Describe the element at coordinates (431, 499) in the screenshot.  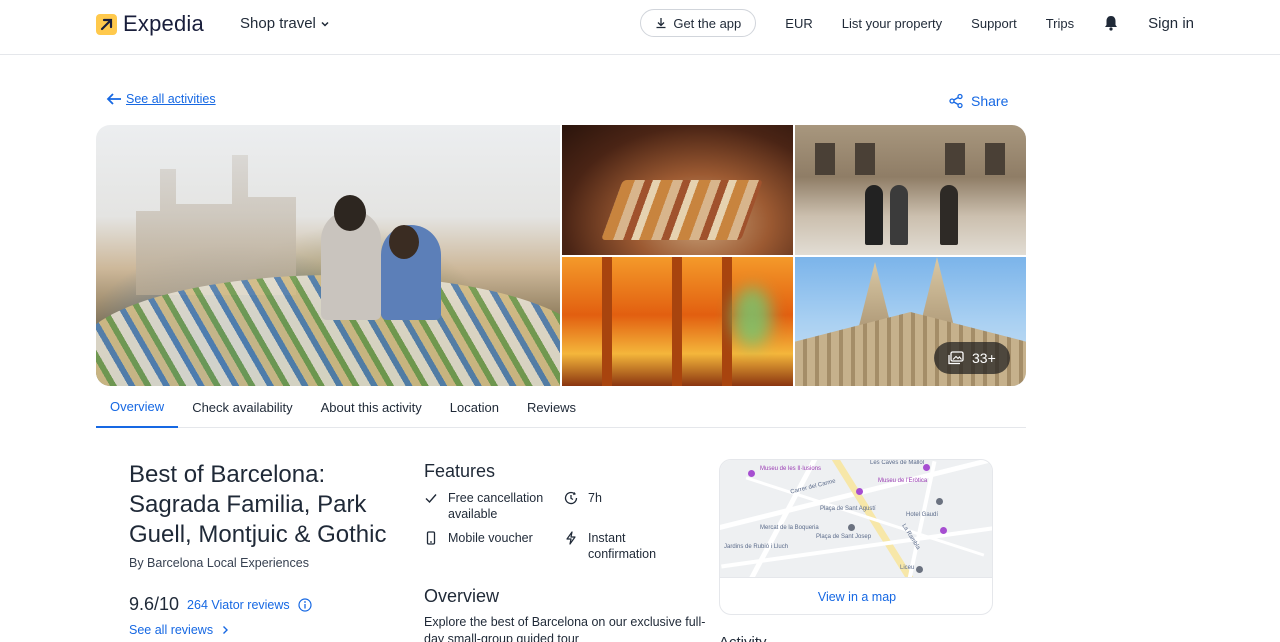
I see `check-icon` at that location.